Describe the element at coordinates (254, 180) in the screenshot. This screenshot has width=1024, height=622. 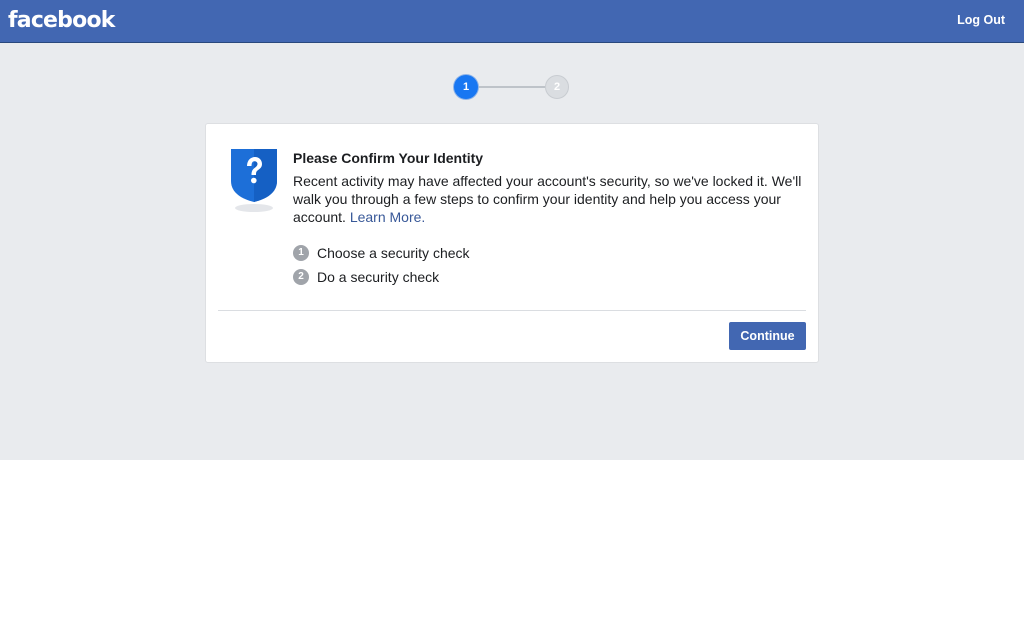
I see `shield-question-icon` at that location.